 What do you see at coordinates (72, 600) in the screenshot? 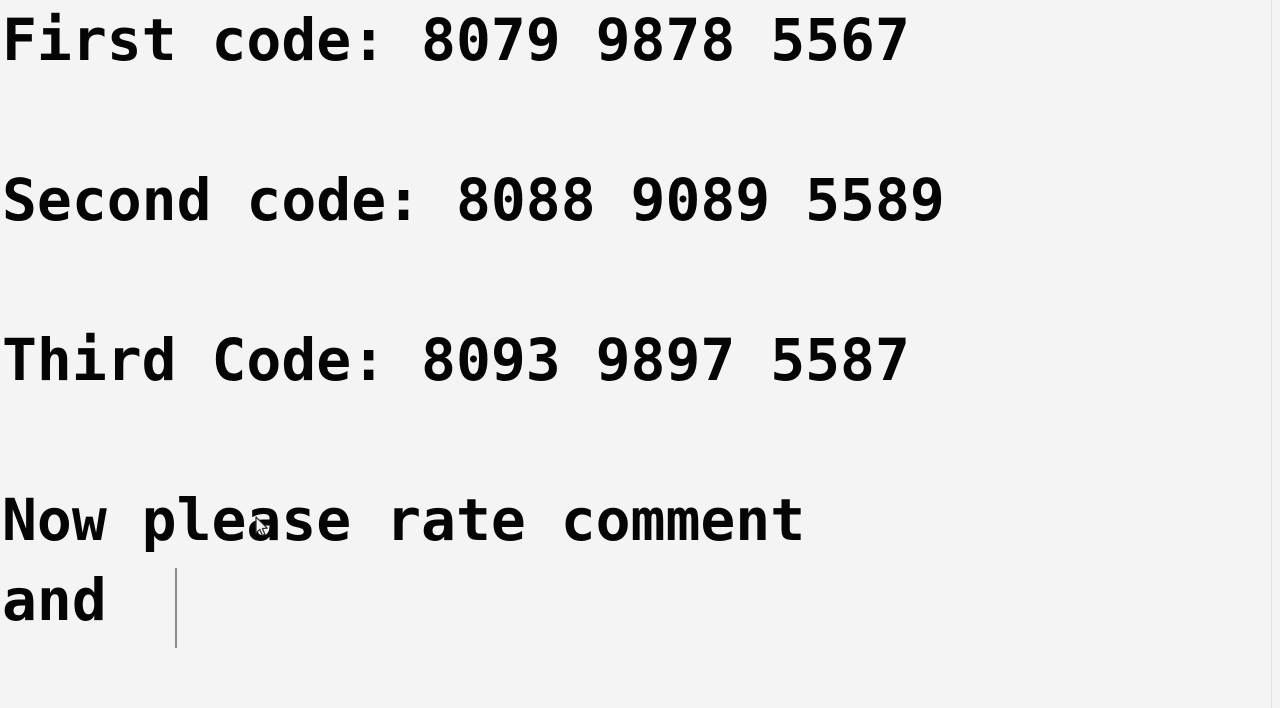
I see `text-line: and` at bounding box center [72, 600].